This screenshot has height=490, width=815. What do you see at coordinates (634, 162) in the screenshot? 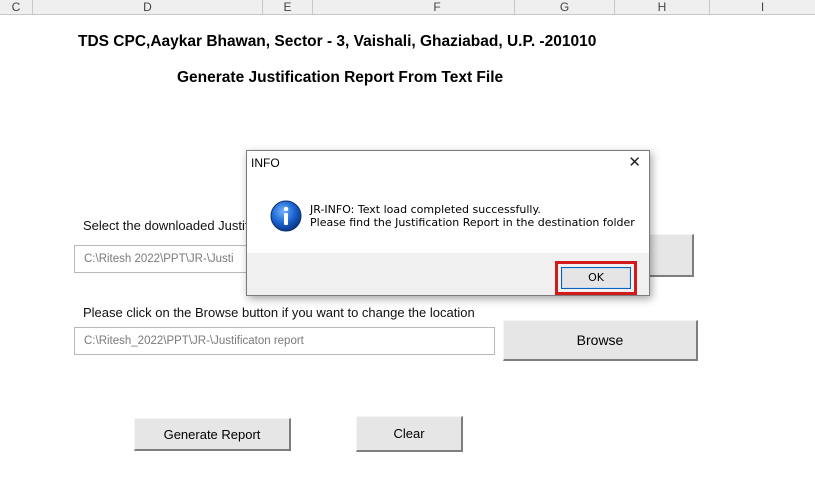
I see `close-icon: ✕` at bounding box center [634, 162].